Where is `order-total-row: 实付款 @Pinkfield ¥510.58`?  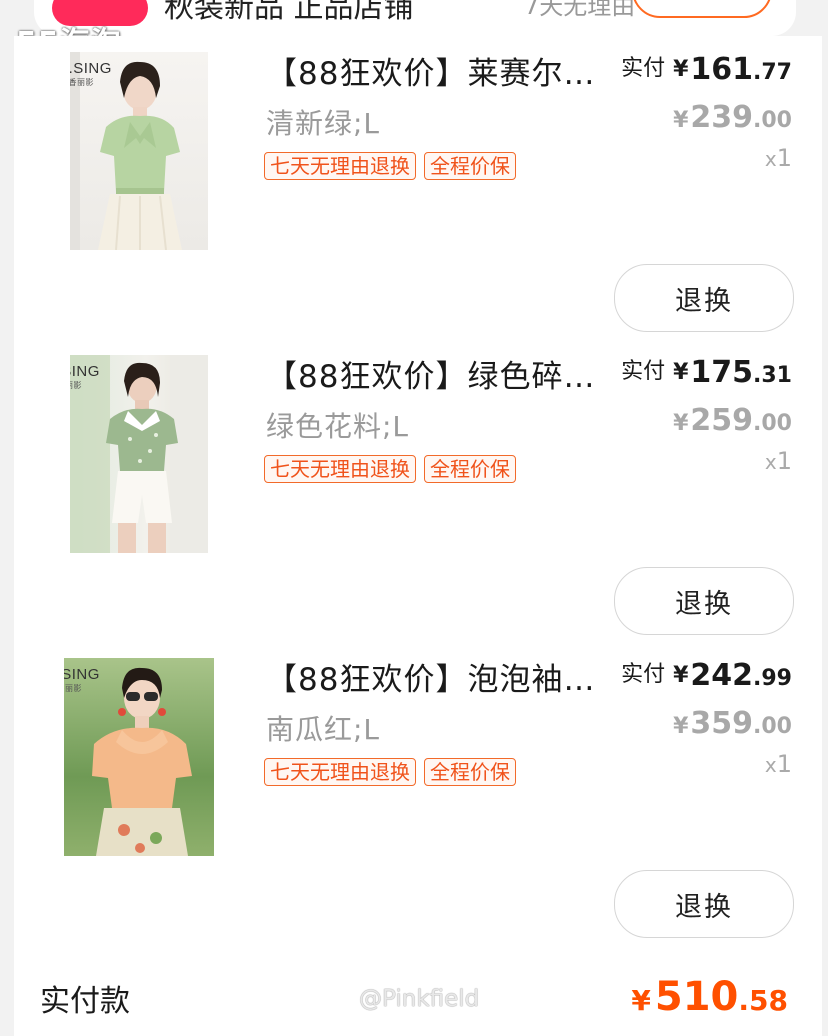
order-total-row: 实付款 @Pinkfield ¥510.58 is located at coordinates (418, 1001).